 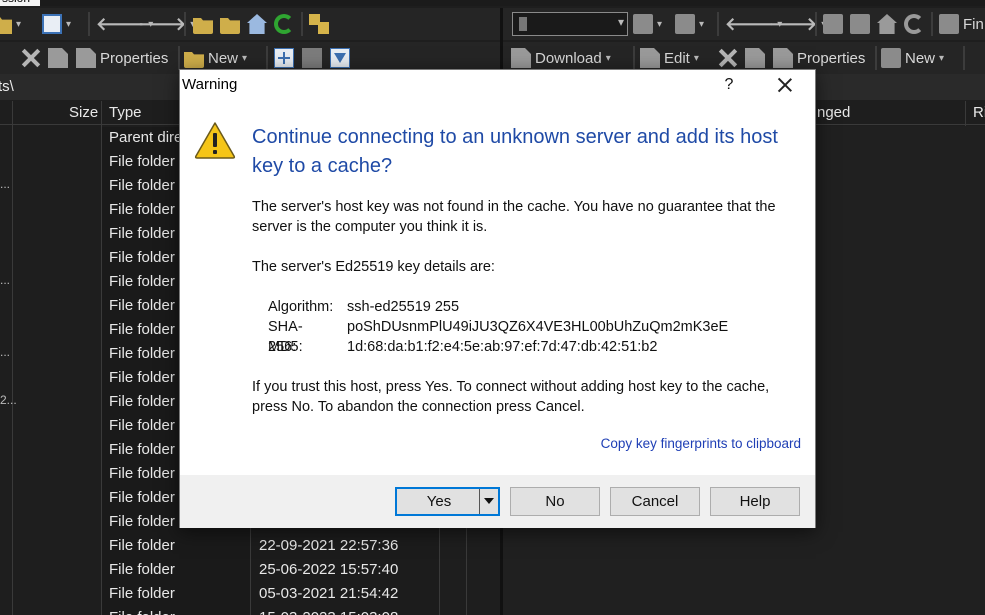 I want to click on refresh-icon, so click(x=914, y=24).